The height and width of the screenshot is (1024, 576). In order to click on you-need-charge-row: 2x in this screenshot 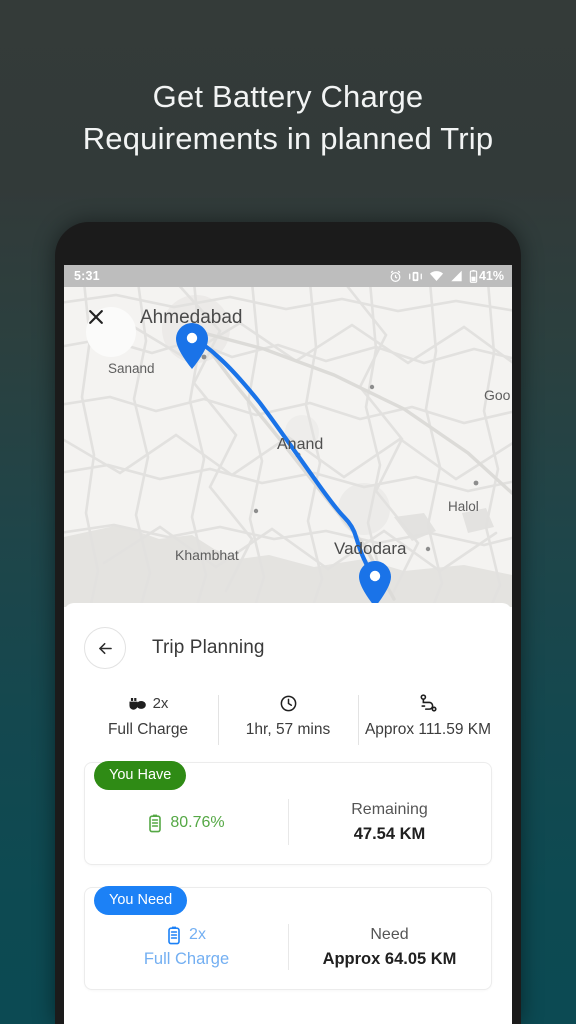, I will do `click(186, 935)`.